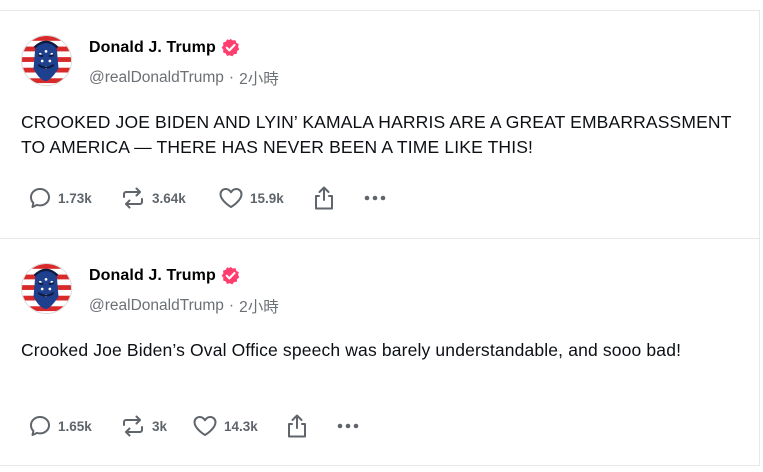 The width and height of the screenshot is (763, 472). I want to click on repost-count: 3.64k, so click(169, 198).